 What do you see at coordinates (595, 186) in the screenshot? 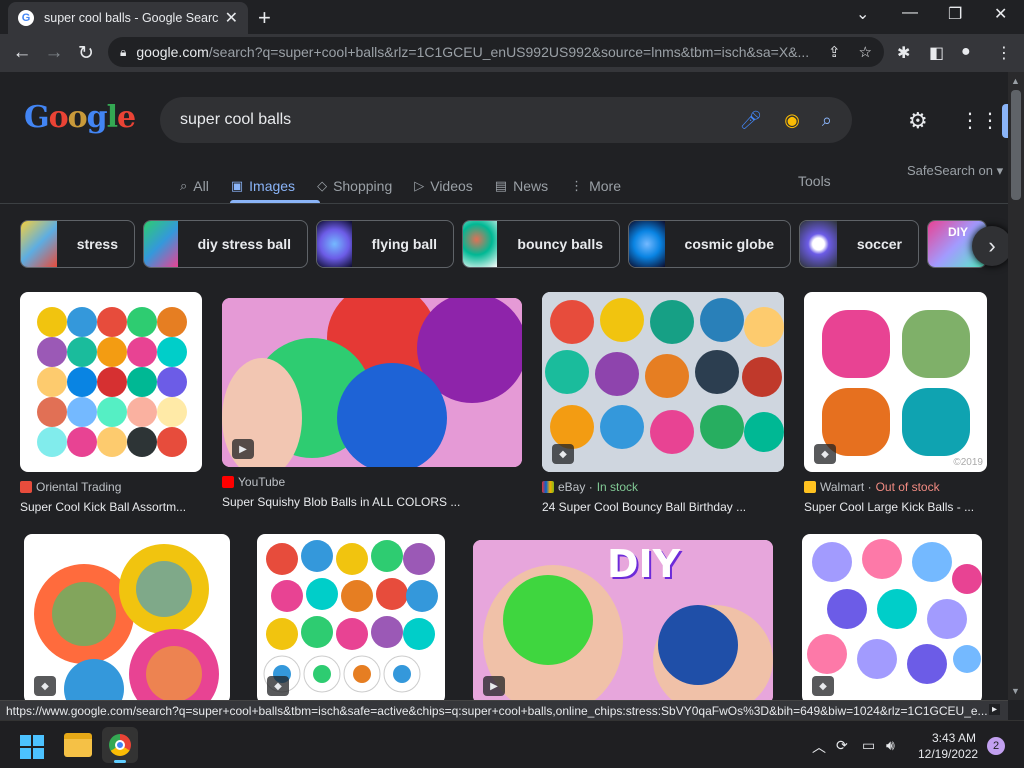
I see `tab-more: ⋮ More` at bounding box center [595, 186].